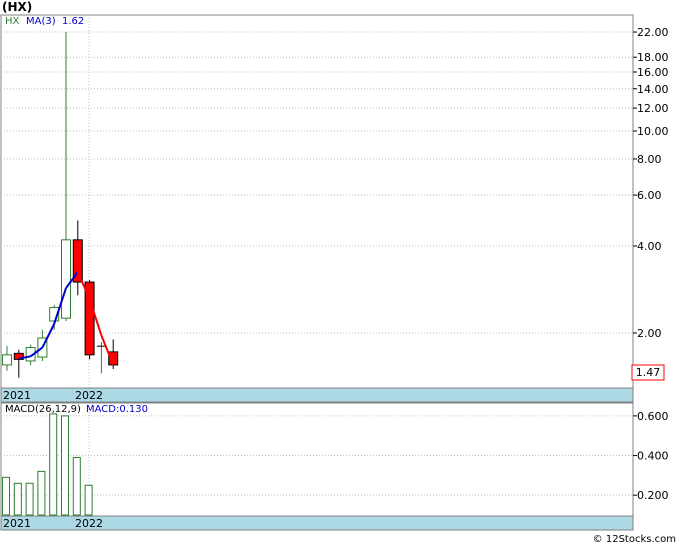  I want to click on price-tick-label: 8.00, so click(649, 159).